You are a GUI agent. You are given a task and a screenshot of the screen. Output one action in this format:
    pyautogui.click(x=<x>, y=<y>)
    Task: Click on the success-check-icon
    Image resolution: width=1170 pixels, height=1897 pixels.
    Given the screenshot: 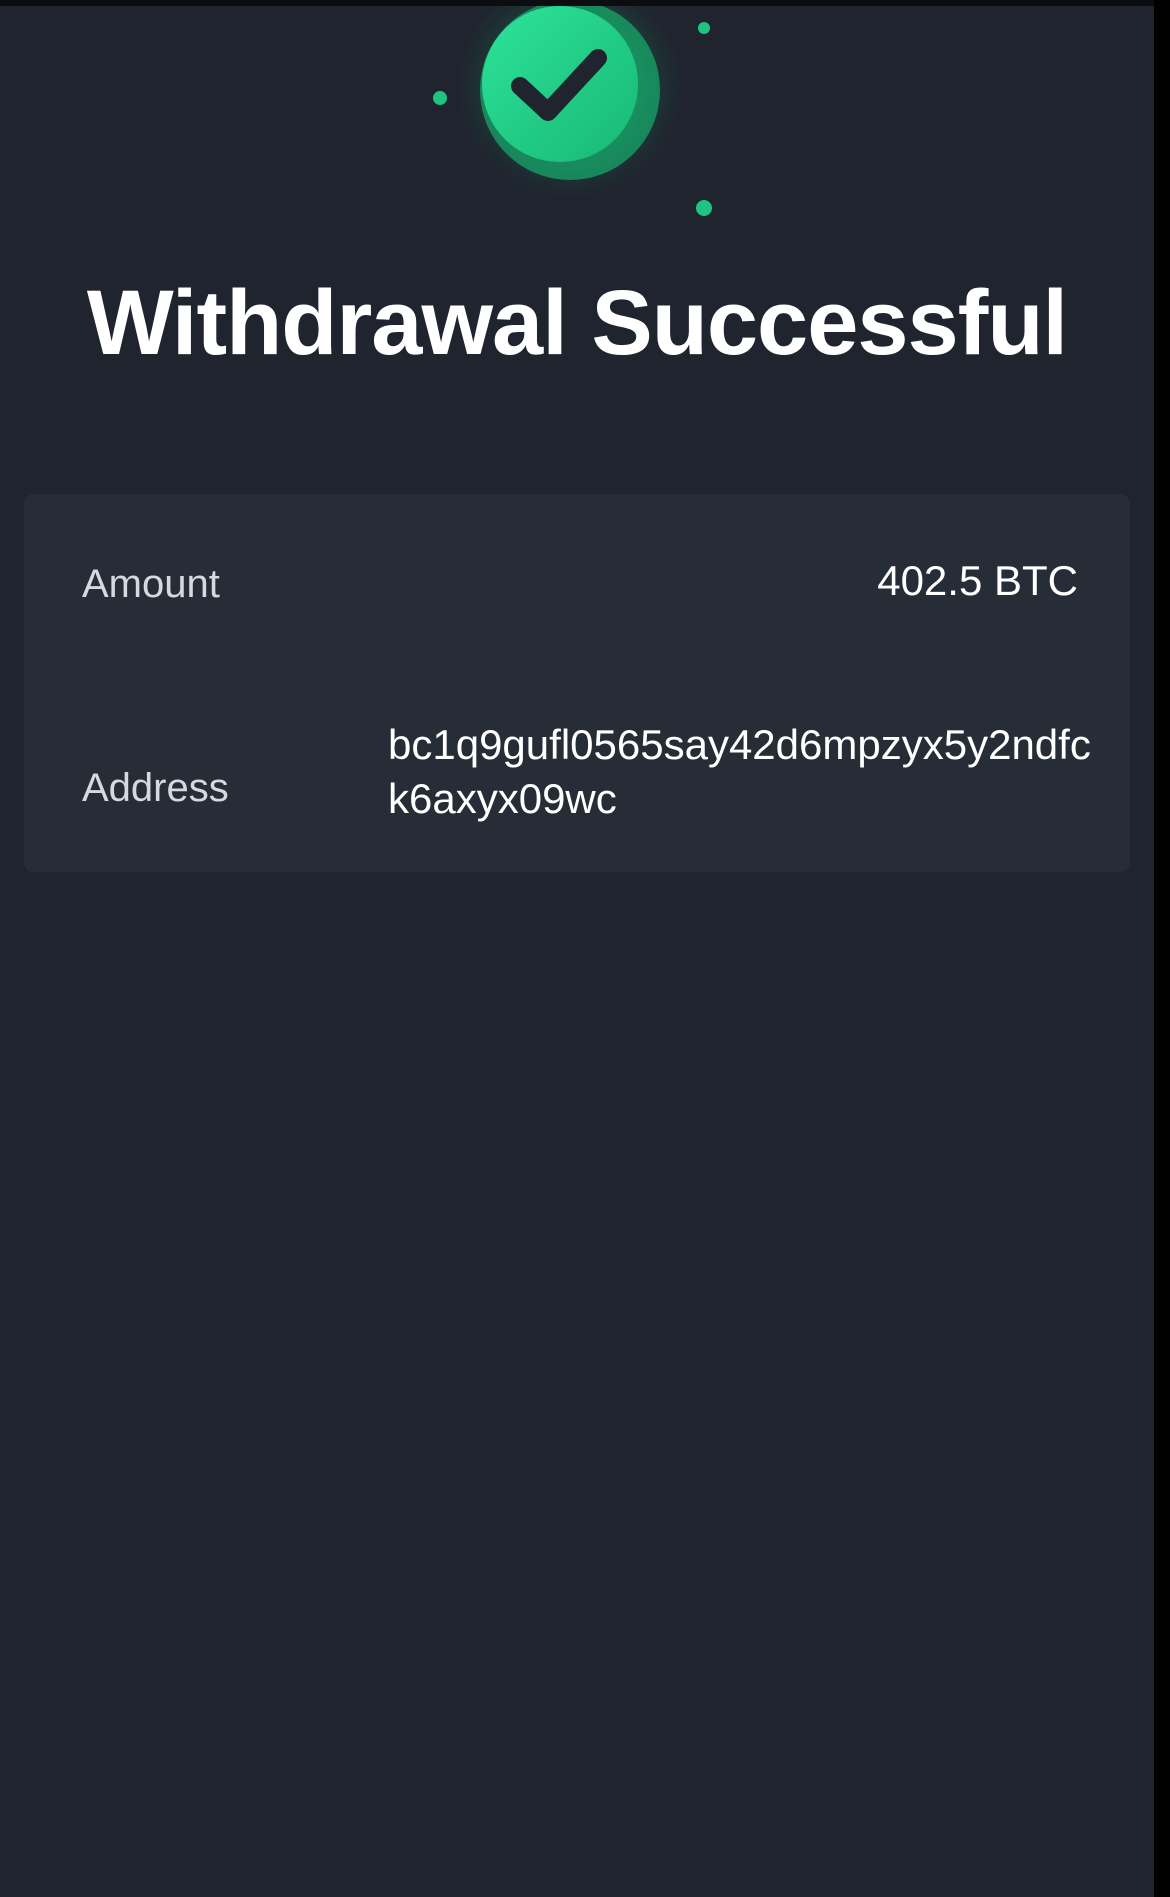 What is the action you would take?
    pyautogui.click(x=575, y=116)
    